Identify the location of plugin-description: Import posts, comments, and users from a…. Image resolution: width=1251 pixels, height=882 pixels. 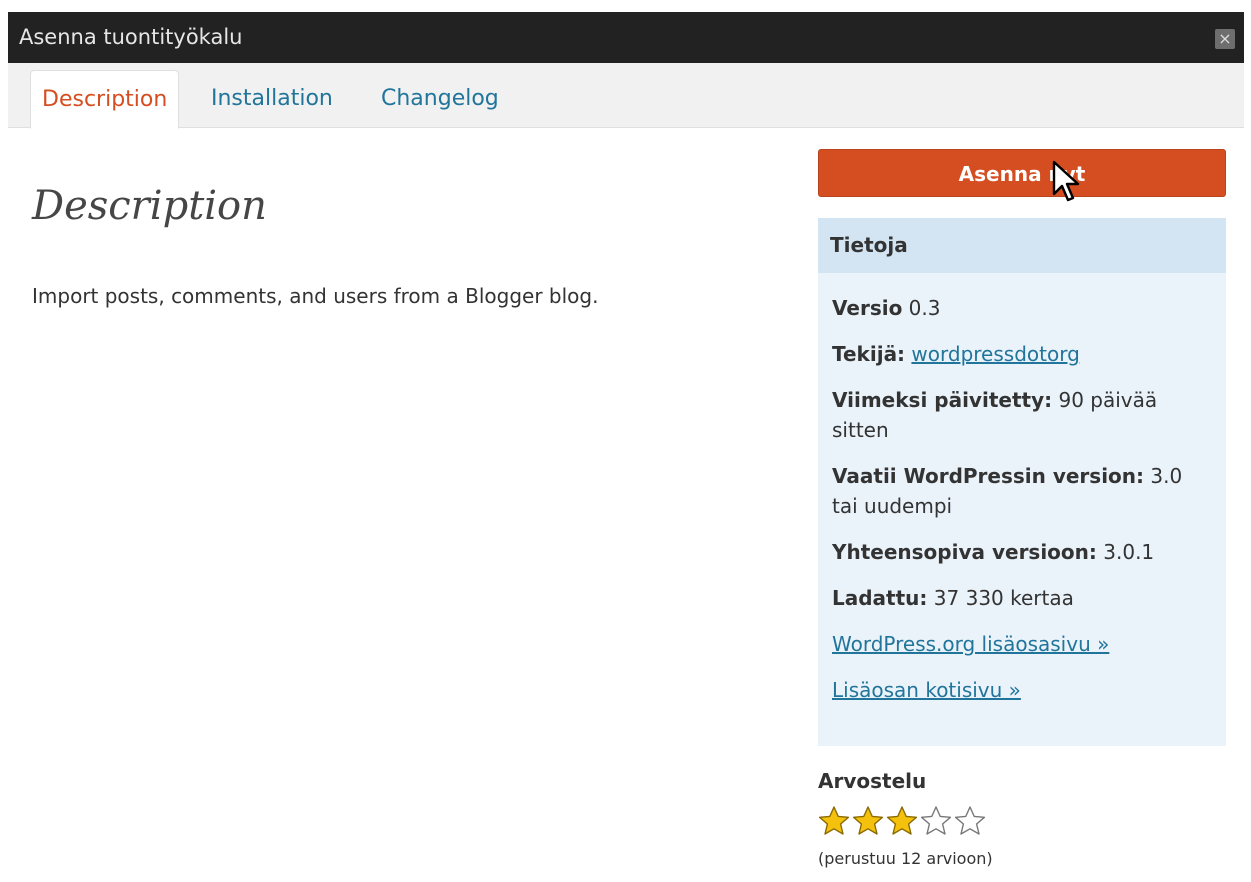
(315, 296).